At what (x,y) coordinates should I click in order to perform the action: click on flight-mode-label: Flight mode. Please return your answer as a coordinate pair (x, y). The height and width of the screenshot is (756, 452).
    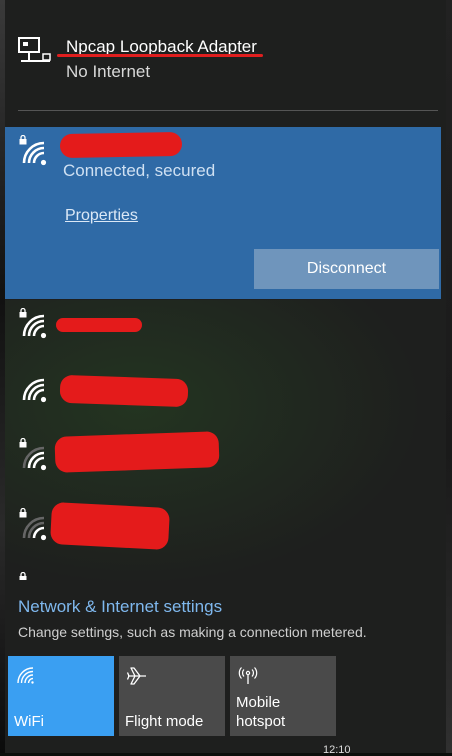
    Looking at the image, I should click on (164, 721).